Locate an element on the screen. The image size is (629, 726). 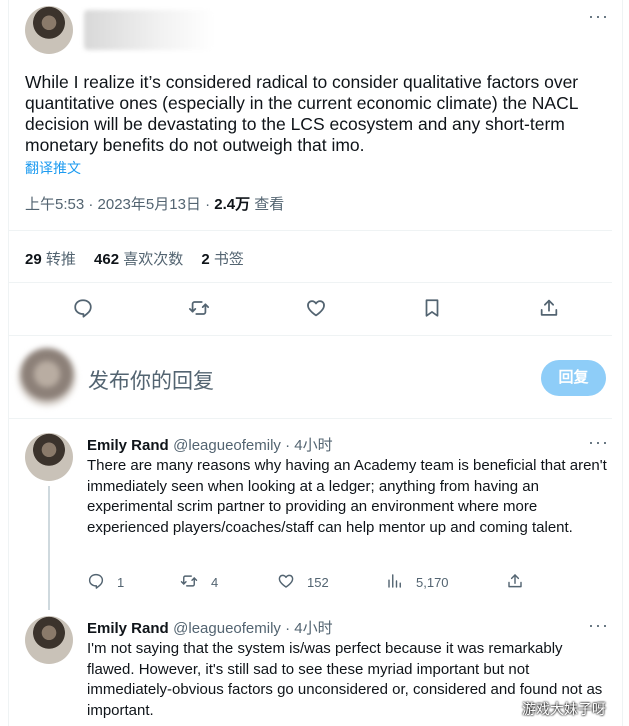
bookmarks-stat: 2 书签 is located at coordinates (222, 259).